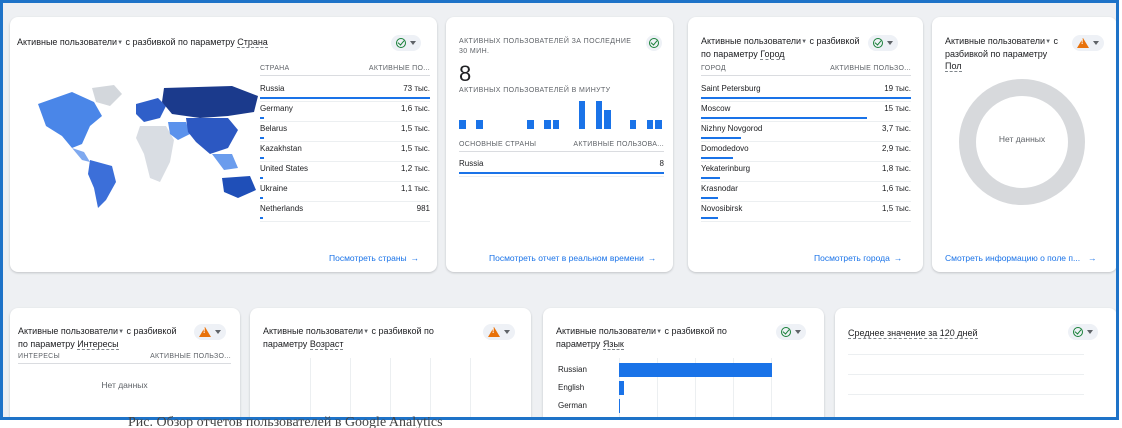 The image size is (1122, 428). Describe the element at coordinates (345, 92) in the screenshot. I see `table-row: Russia 73 тыс.` at that location.